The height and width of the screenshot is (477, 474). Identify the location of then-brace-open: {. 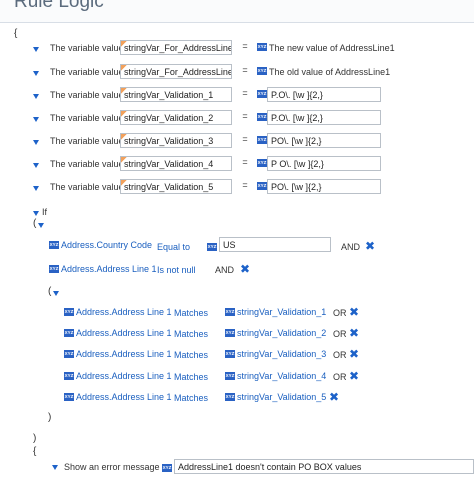
(35, 451).